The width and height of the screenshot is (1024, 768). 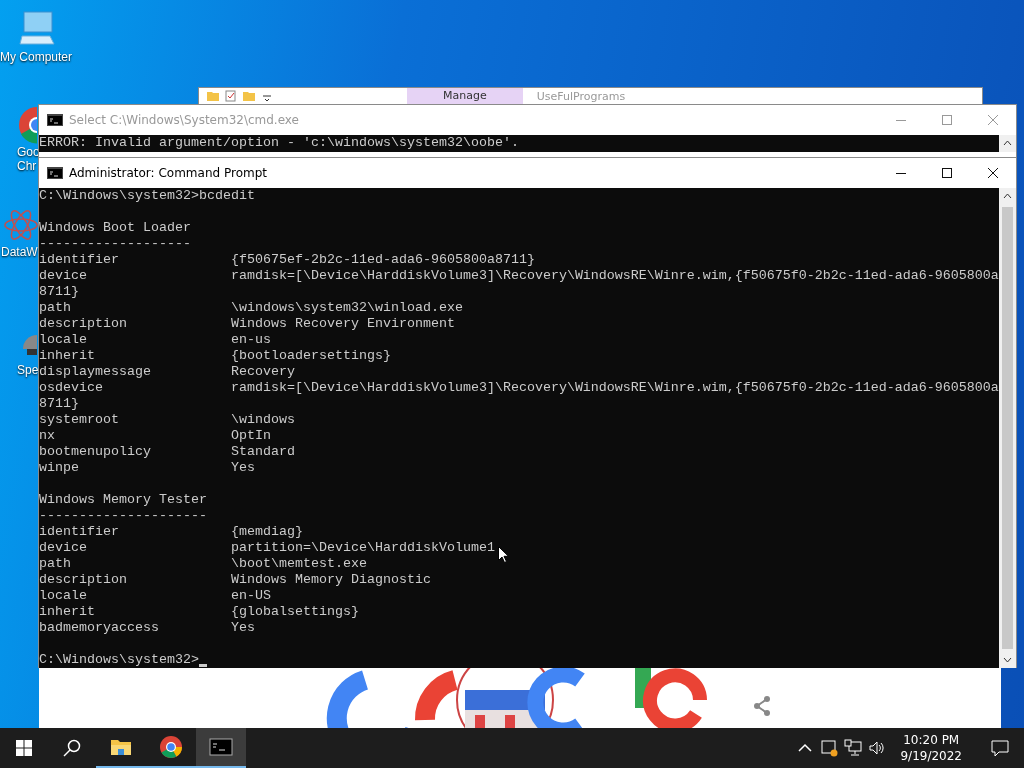 I want to click on console-value: en-us, so click(x=250, y=340).